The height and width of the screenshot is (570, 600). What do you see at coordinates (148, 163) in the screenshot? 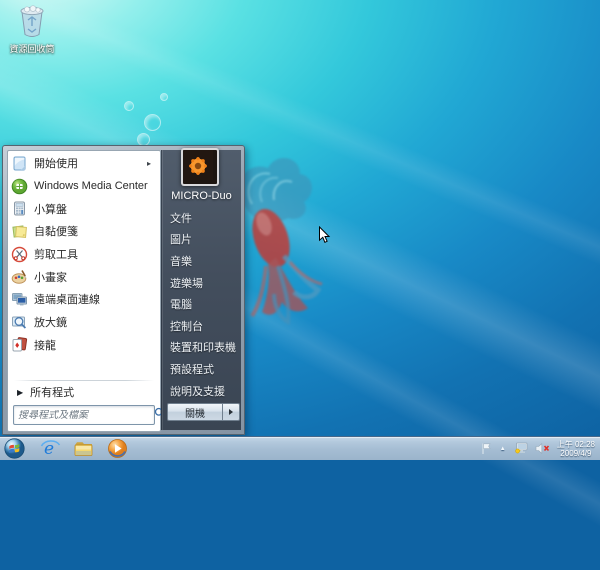
I see `submenu-arrow-icon: ▸` at bounding box center [148, 163].